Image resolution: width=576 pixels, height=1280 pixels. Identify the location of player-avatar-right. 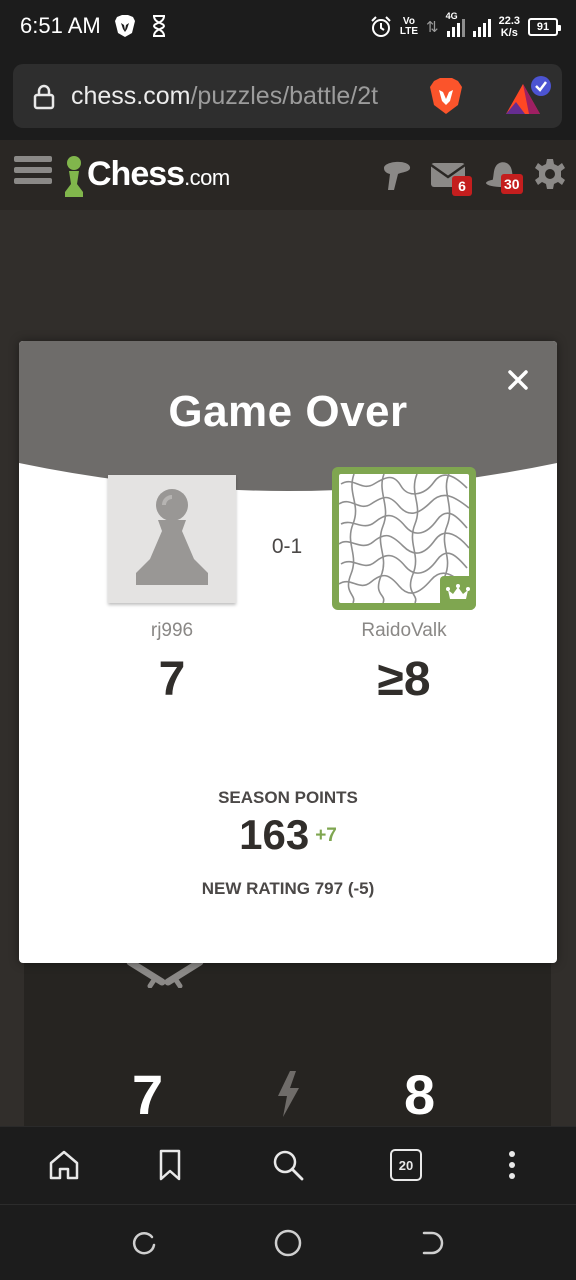
(404, 538).